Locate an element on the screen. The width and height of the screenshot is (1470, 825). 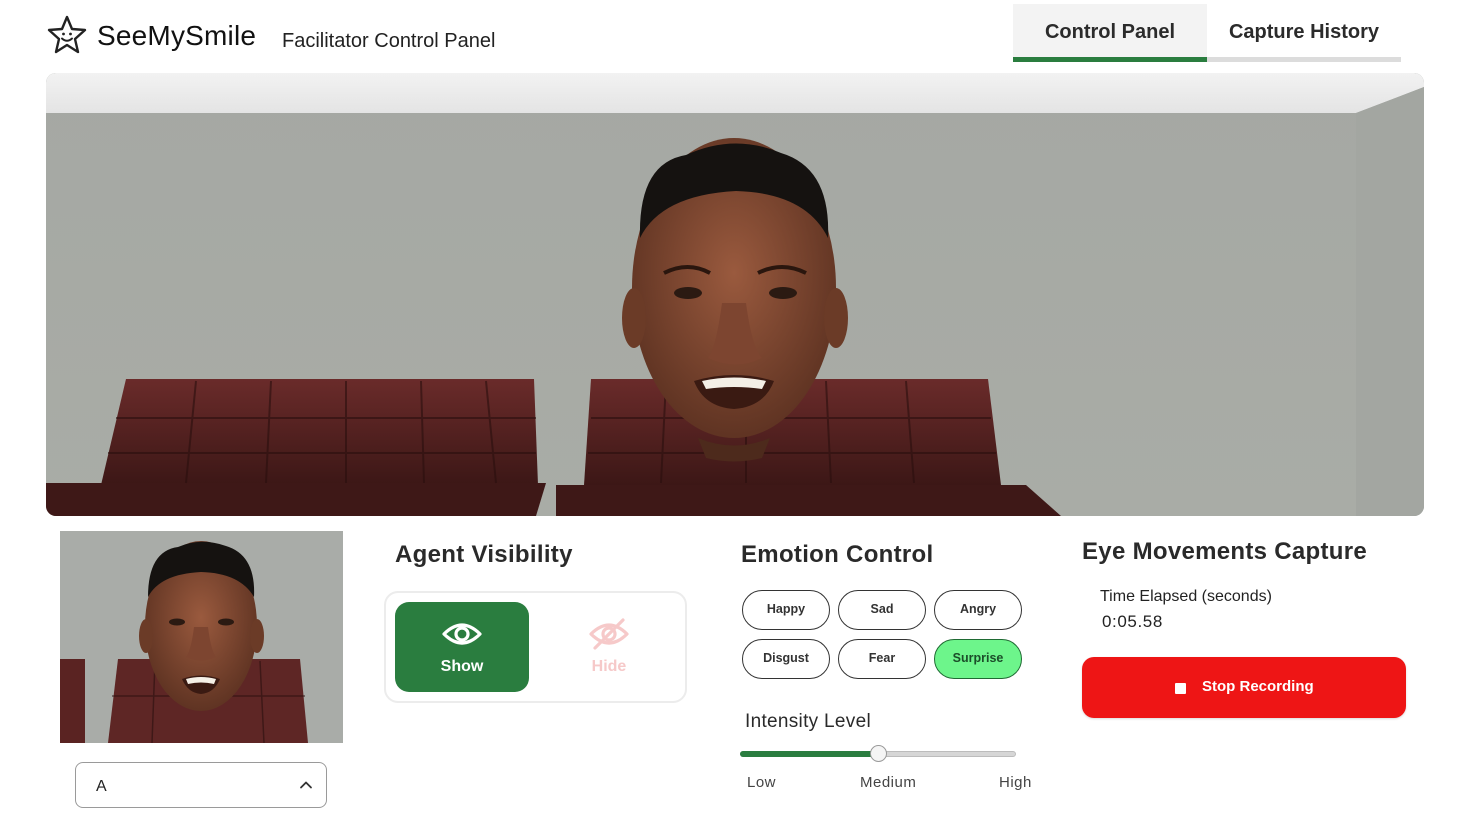
page-subtitle: Facilitator Control Panel is located at coordinates (389, 41).